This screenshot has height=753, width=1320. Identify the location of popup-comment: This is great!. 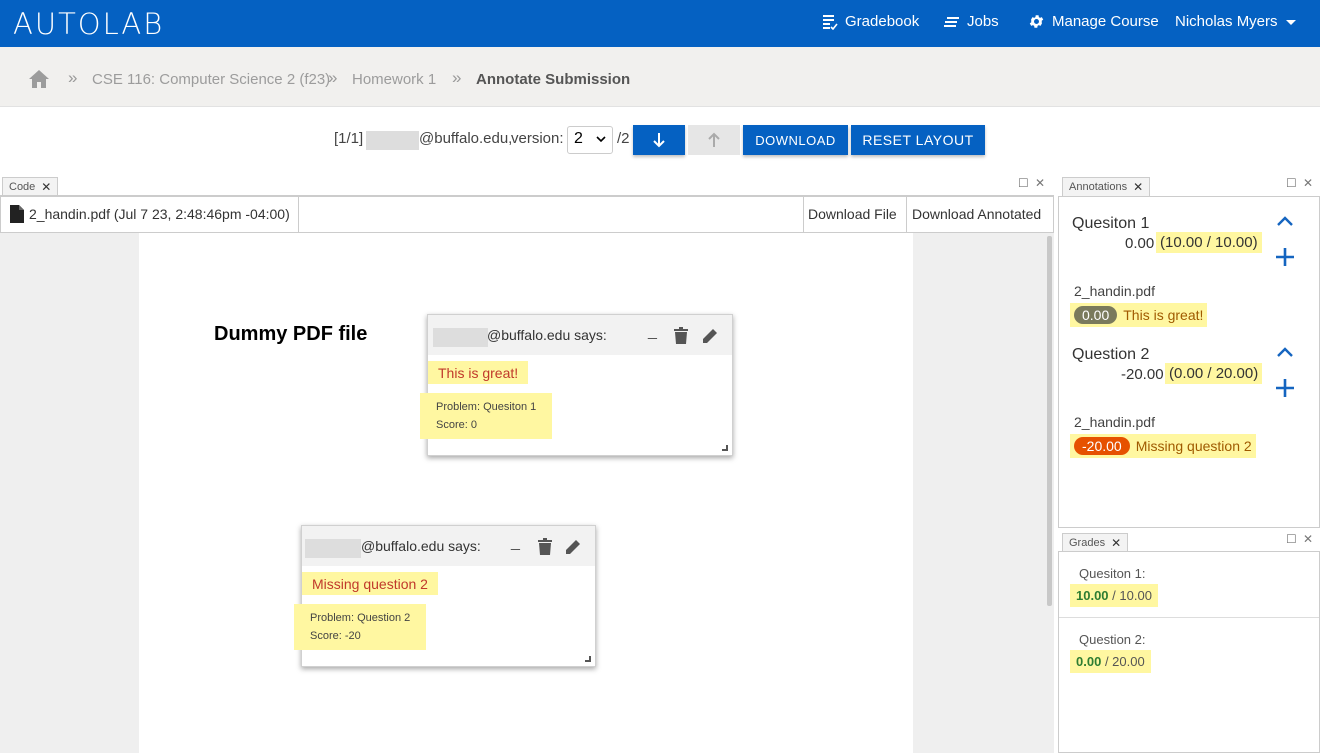
(478, 372).